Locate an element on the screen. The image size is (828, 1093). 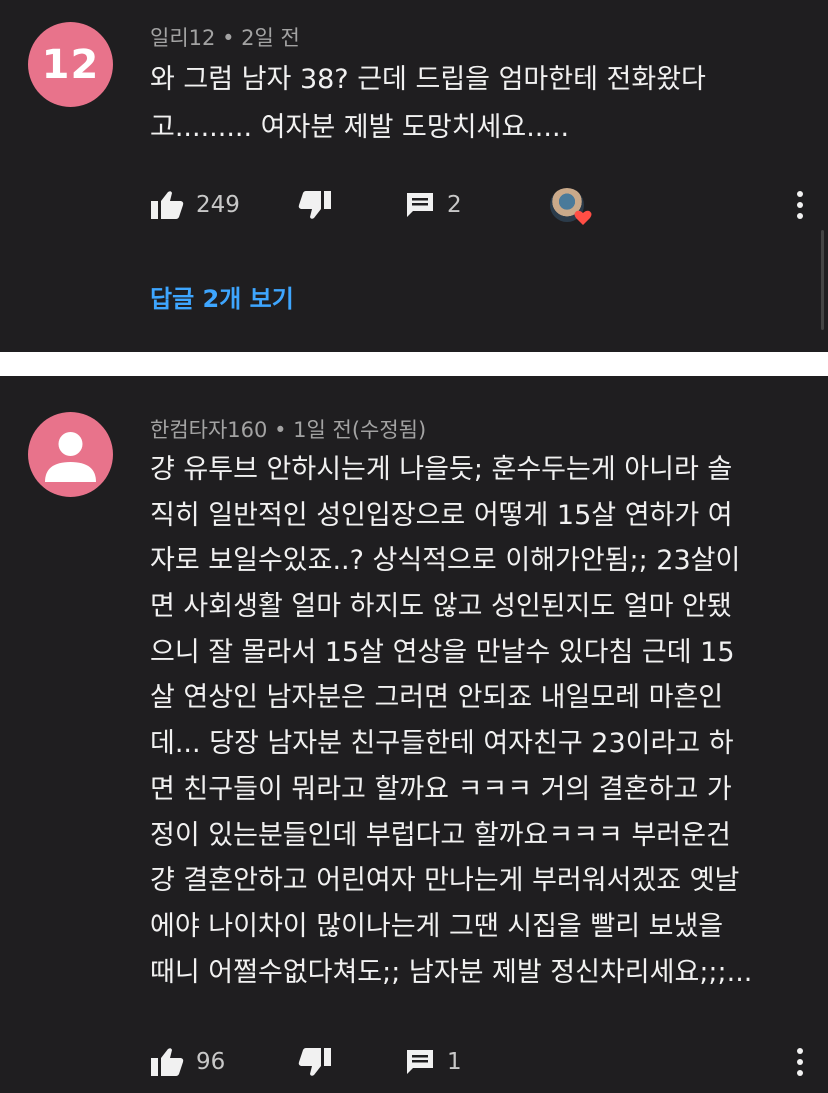
comment-line: 살 연상인 남자분은 그러면 안되죠 내일모레 마흔인 is located at coordinates (437, 698).